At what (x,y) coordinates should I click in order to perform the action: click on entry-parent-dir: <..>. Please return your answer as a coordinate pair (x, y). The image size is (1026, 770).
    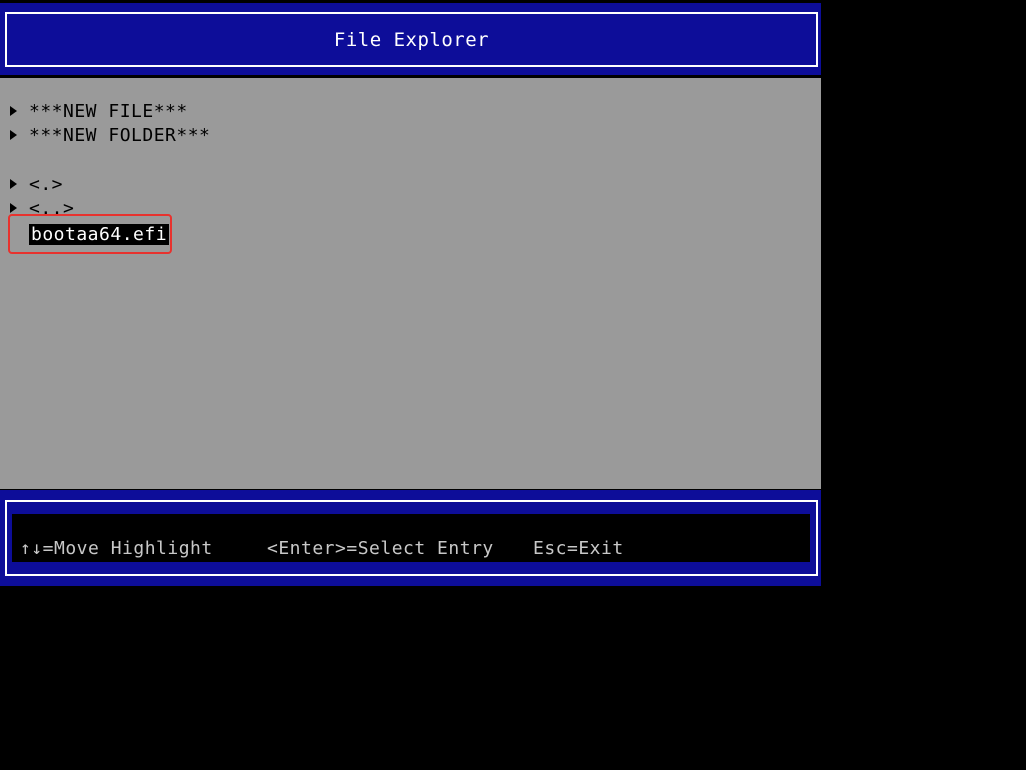
    Looking at the image, I should click on (42, 208).